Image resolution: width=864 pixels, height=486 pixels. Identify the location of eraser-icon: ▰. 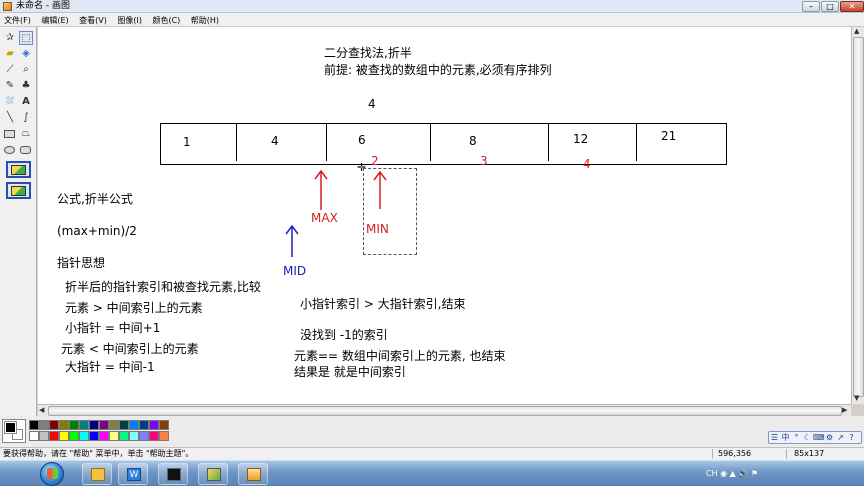
(10, 54).